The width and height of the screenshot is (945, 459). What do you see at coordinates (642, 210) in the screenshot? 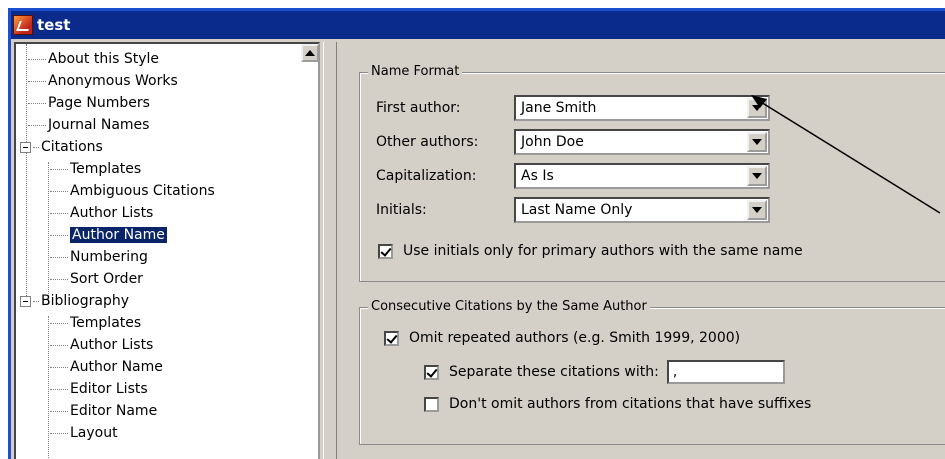
I see `initials-dropdown: Last Name Only` at bounding box center [642, 210].